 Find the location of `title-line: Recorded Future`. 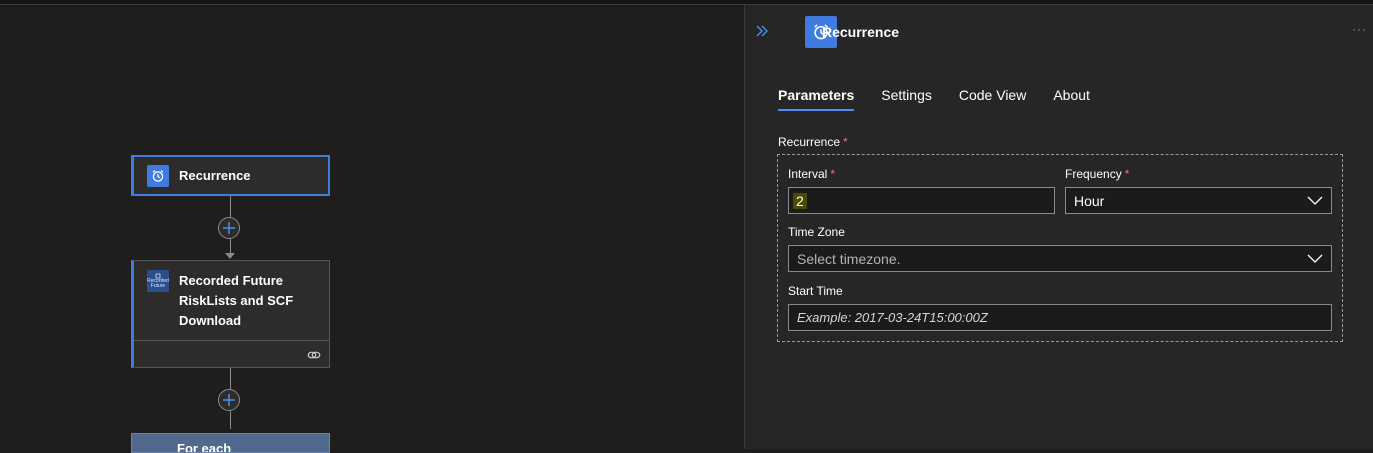

title-line: Recorded Future is located at coordinates (231, 280).